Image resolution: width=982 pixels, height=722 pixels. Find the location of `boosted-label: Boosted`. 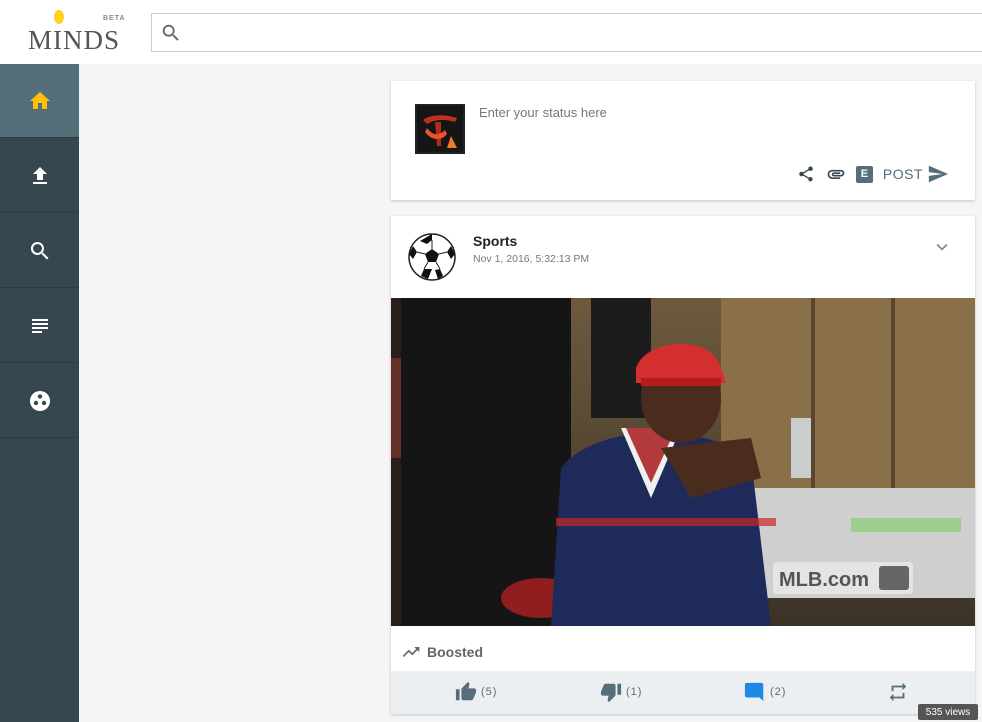

boosted-label: Boosted is located at coordinates (455, 652).